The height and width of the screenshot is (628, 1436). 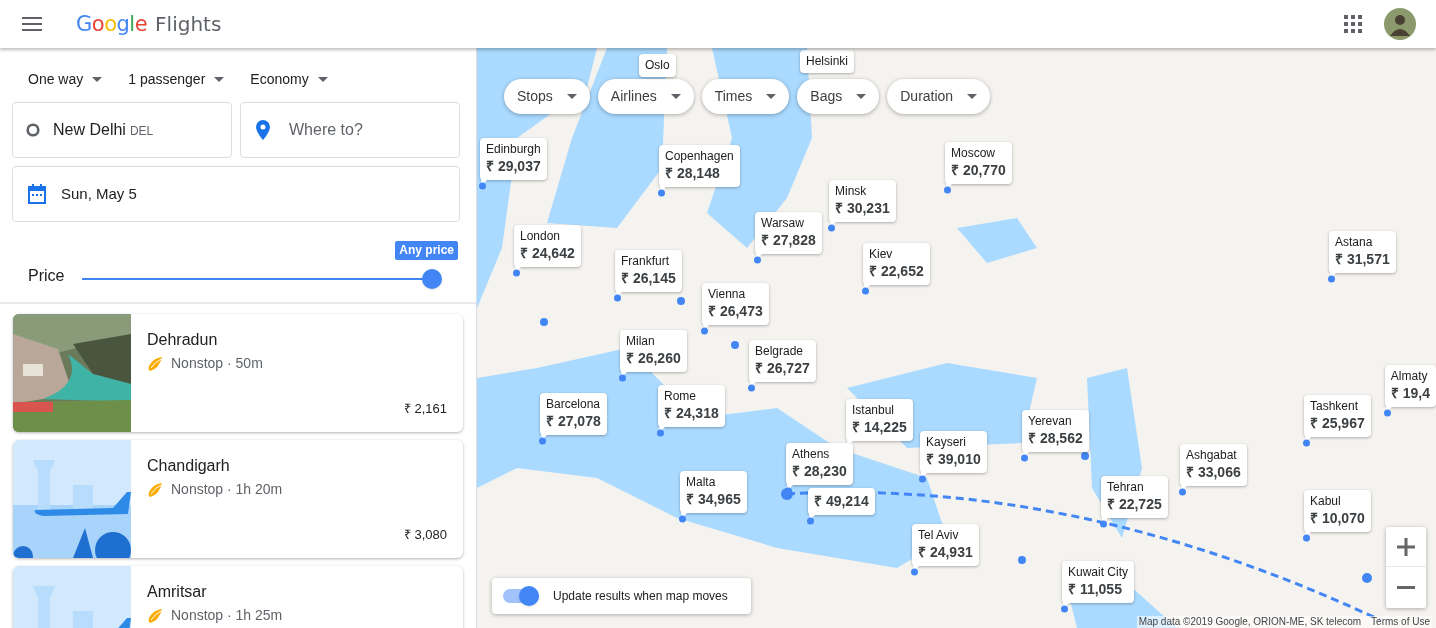 I want to click on pin-price: ₹ 22,652, so click(x=896, y=271).